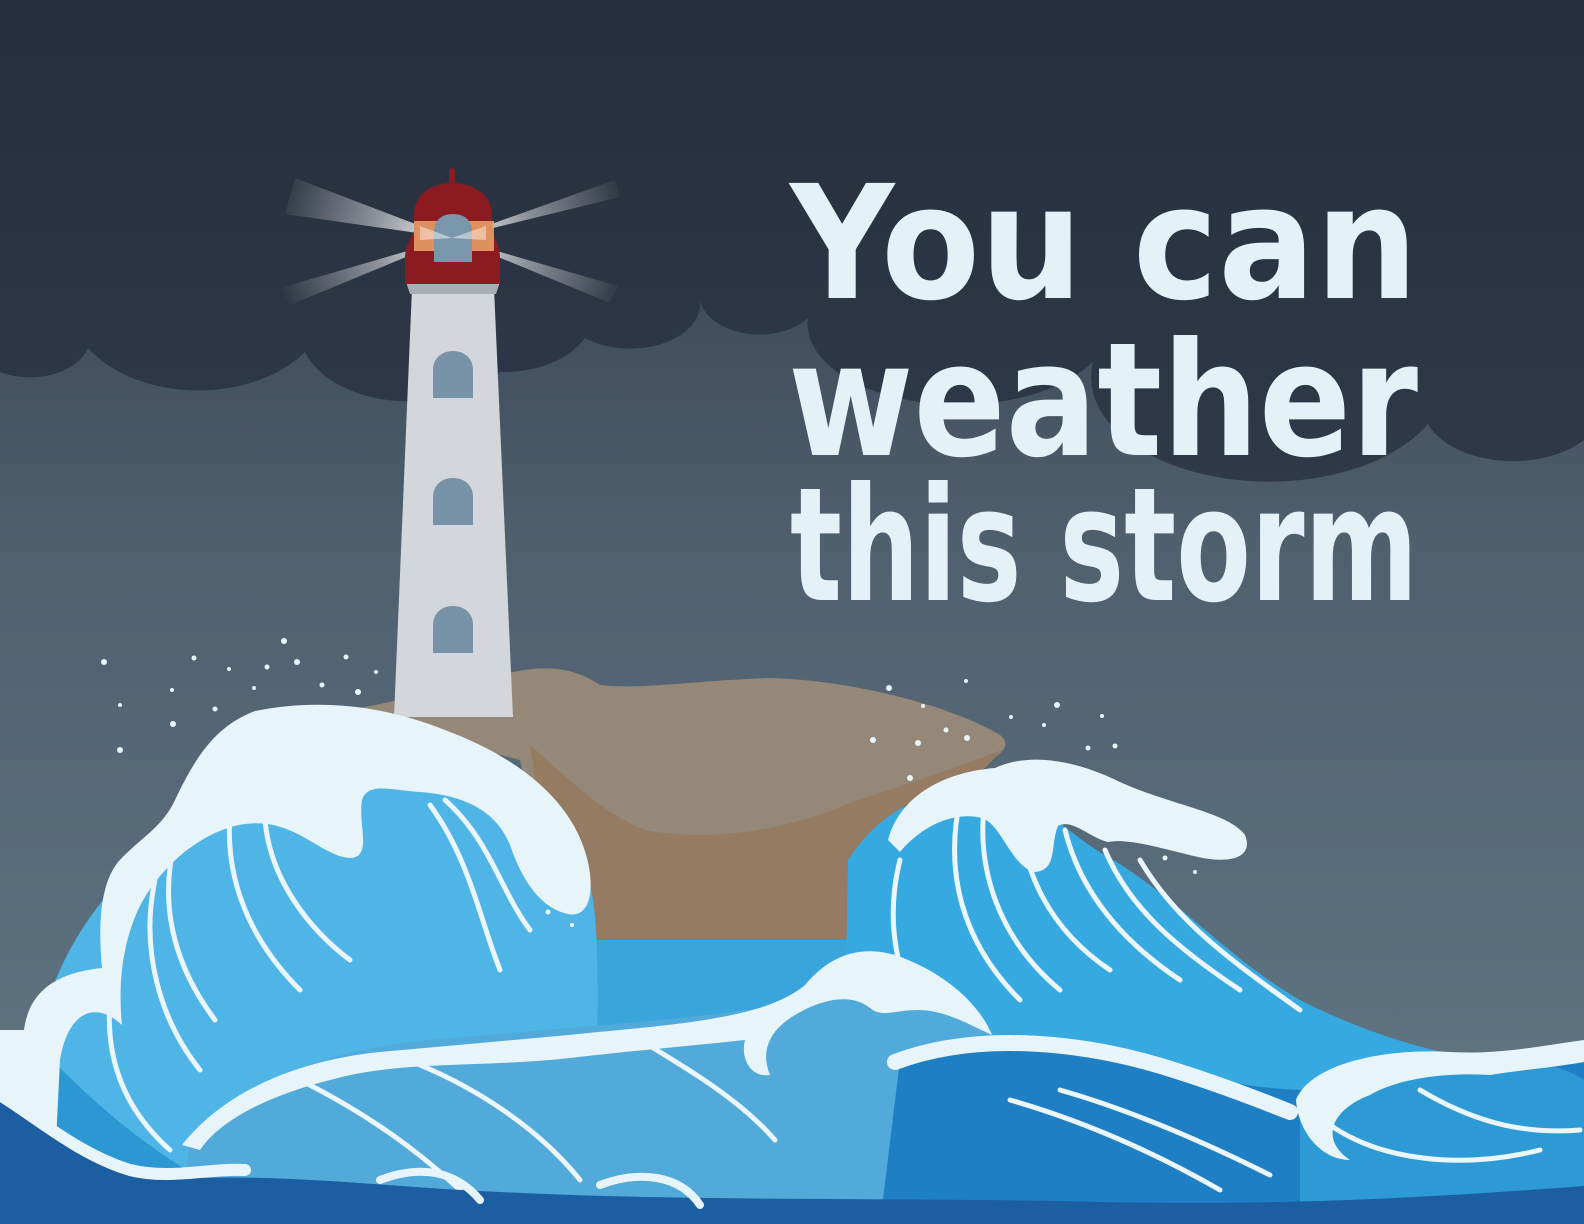  What do you see at coordinates (453, 501) in the screenshot?
I see `tower-window-middle` at bounding box center [453, 501].